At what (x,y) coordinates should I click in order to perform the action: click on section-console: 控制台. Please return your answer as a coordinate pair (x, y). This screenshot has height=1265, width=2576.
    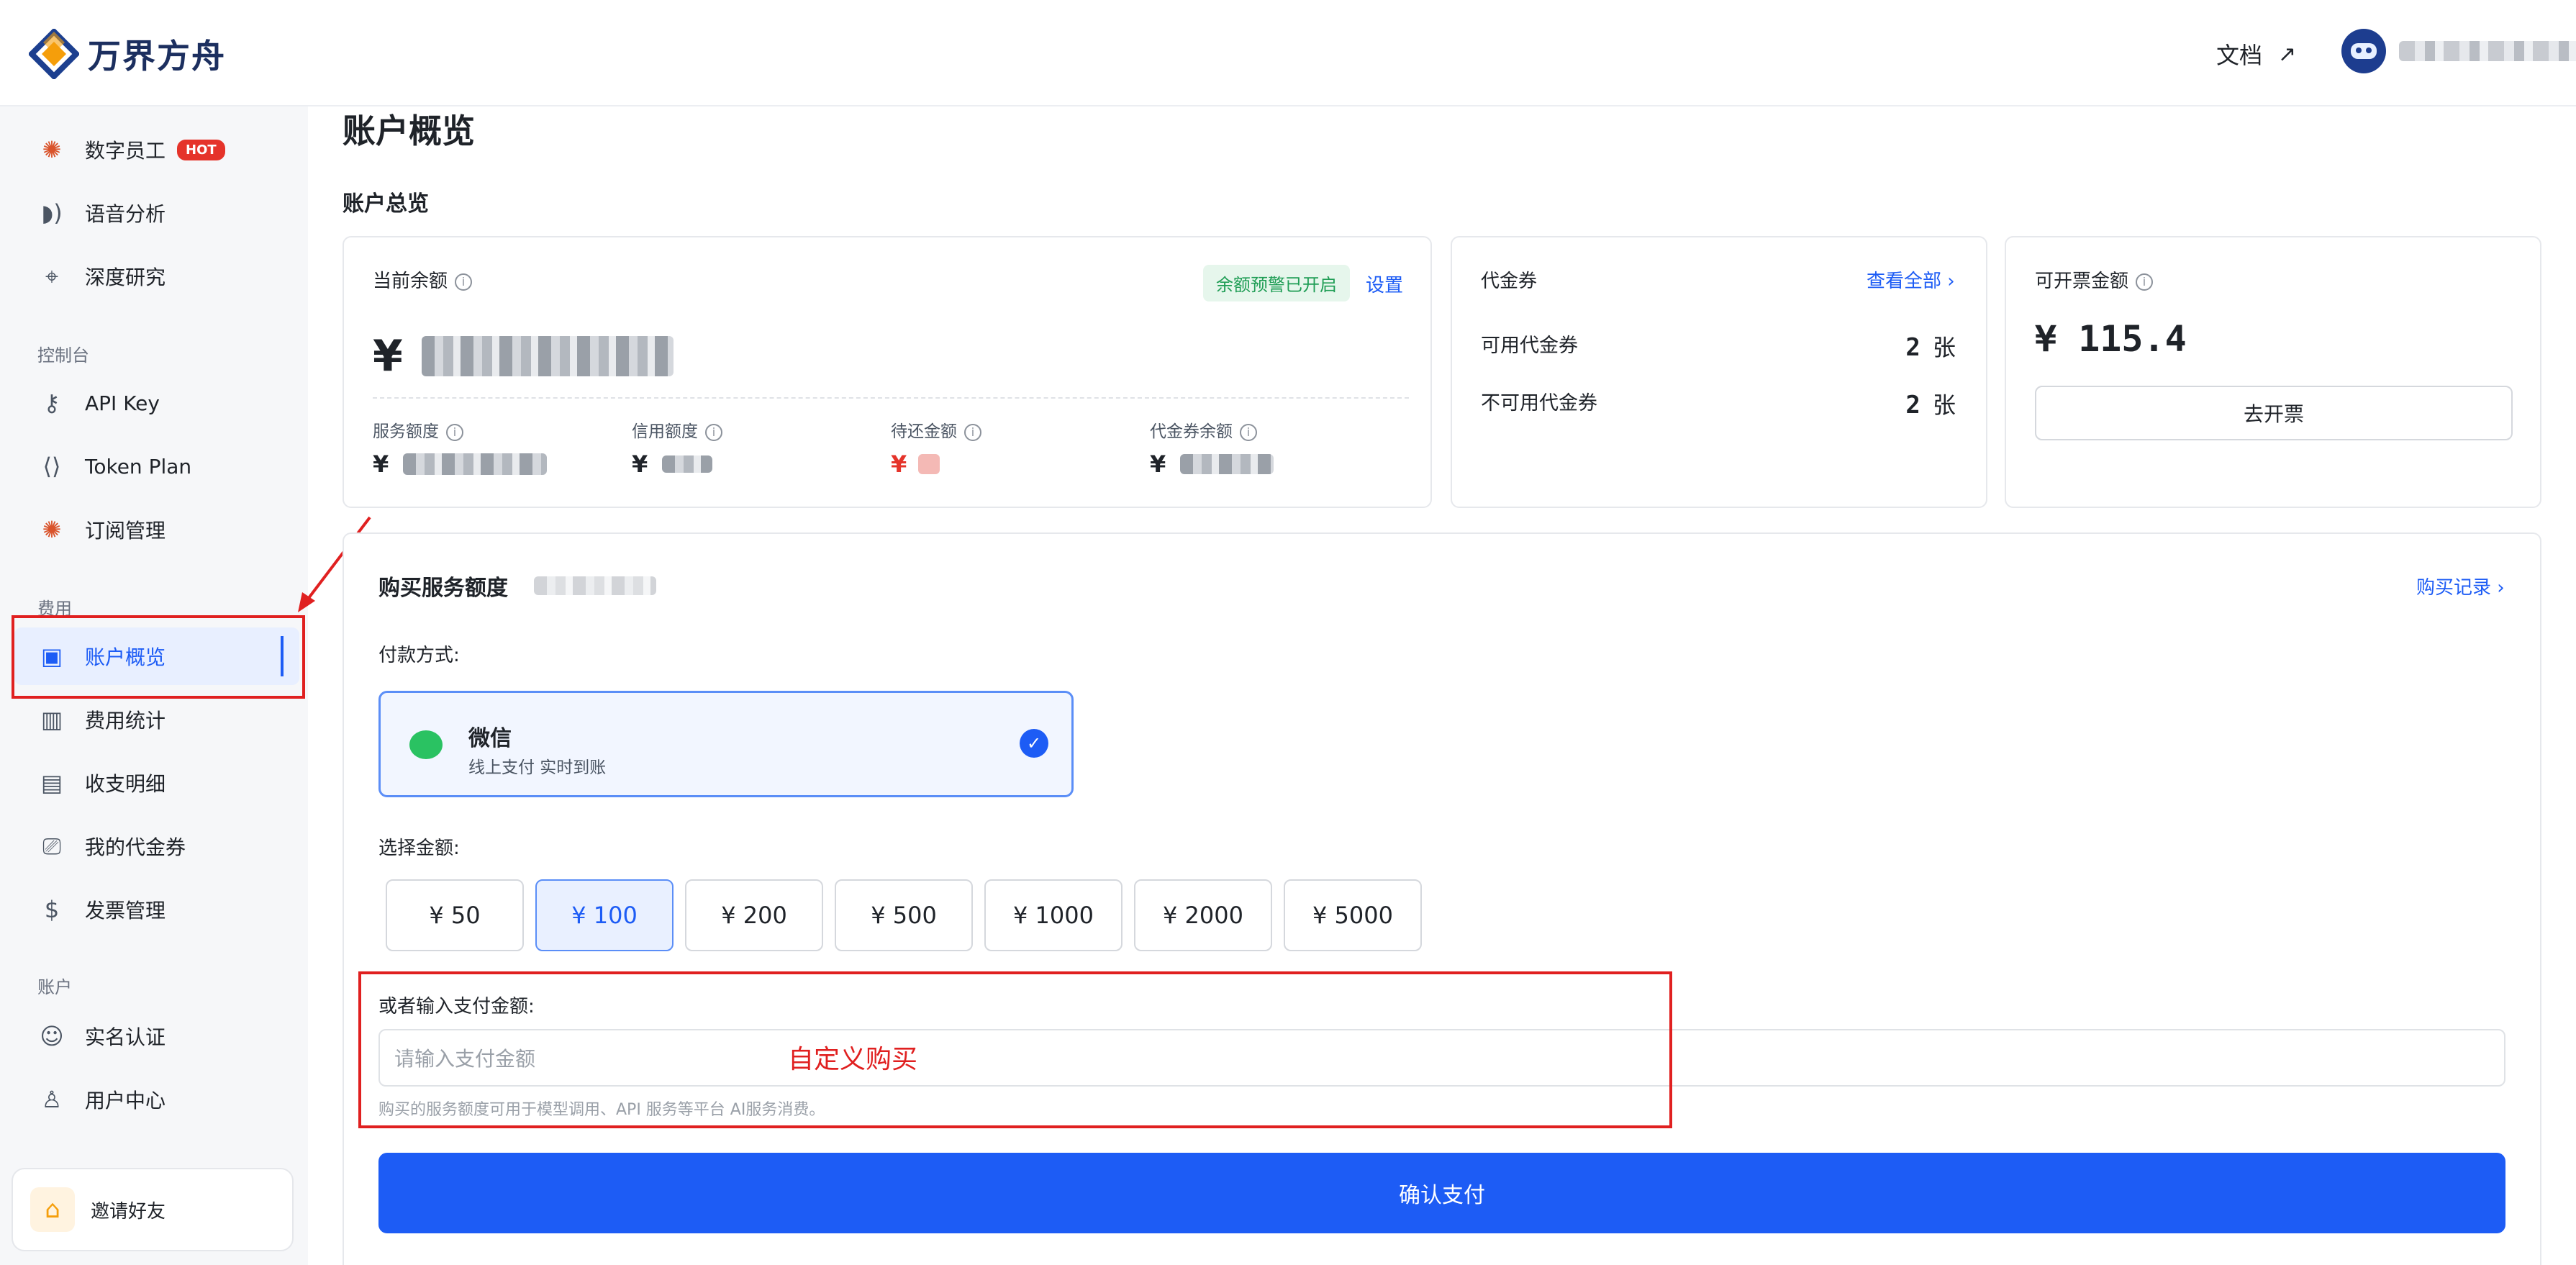
    Looking at the image, I should click on (63, 355).